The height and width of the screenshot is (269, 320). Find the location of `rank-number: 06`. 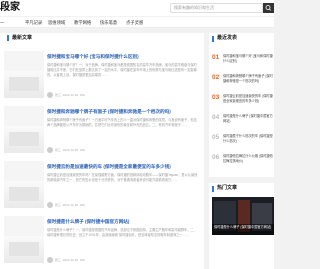

rank-number: 06 is located at coordinates (216, 157).